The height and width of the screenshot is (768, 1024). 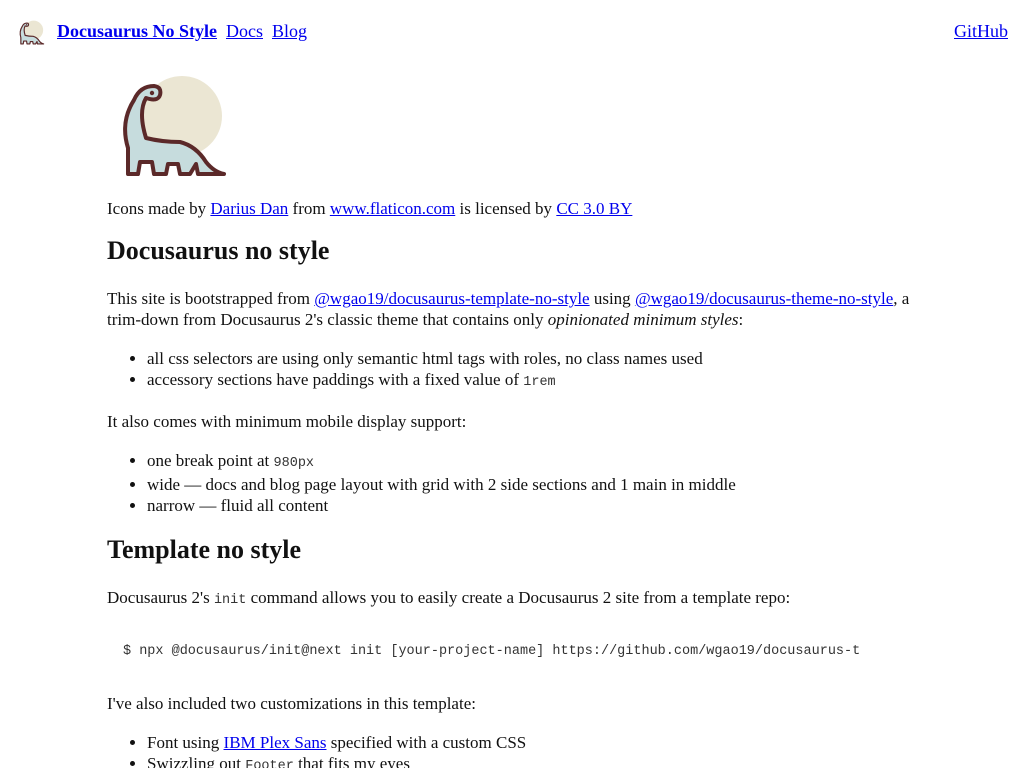 What do you see at coordinates (204, 549) in the screenshot?
I see `heading-template-no-style: Template no style` at bounding box center [204, 549].